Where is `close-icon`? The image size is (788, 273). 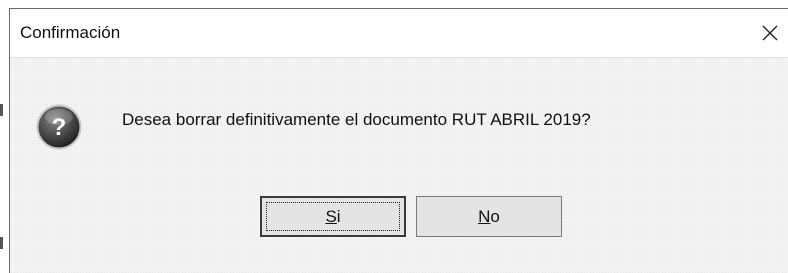 close-icon is located at coordinates (770, 33).